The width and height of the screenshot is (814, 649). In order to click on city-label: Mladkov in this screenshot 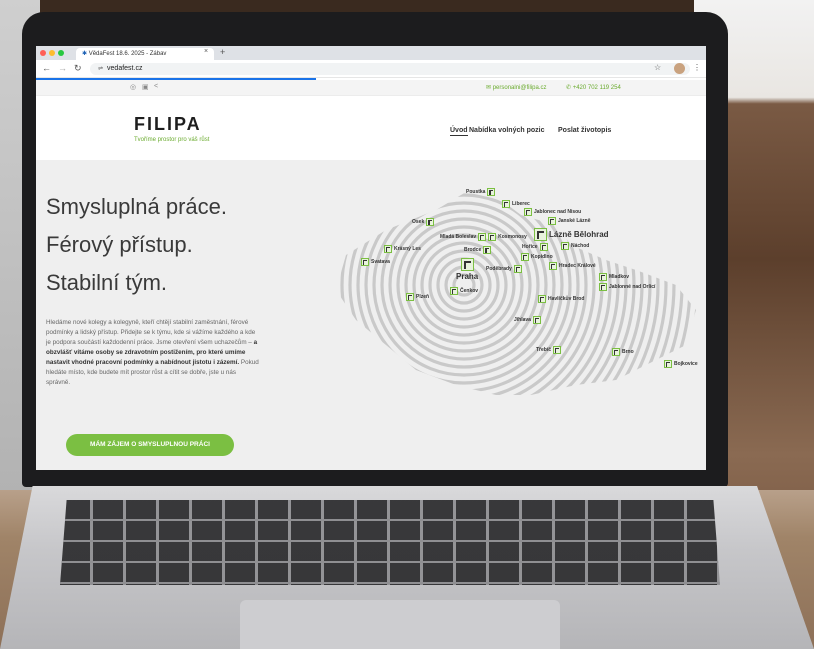, I will do `click(619, 277)`.